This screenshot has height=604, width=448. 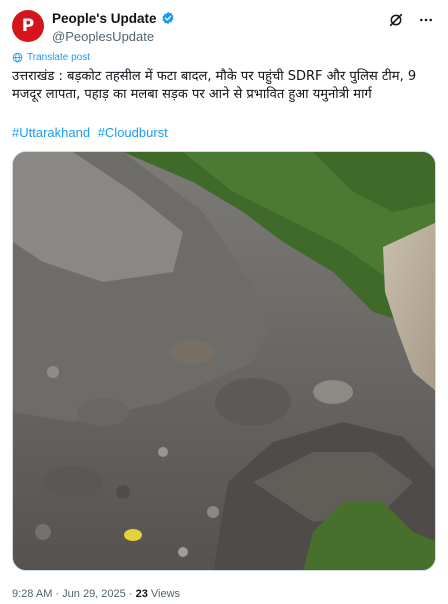 I want to click on post-meta: 9:28 AM · Jun 29, 2025 · 23 Views, so click(x=96, y=594).